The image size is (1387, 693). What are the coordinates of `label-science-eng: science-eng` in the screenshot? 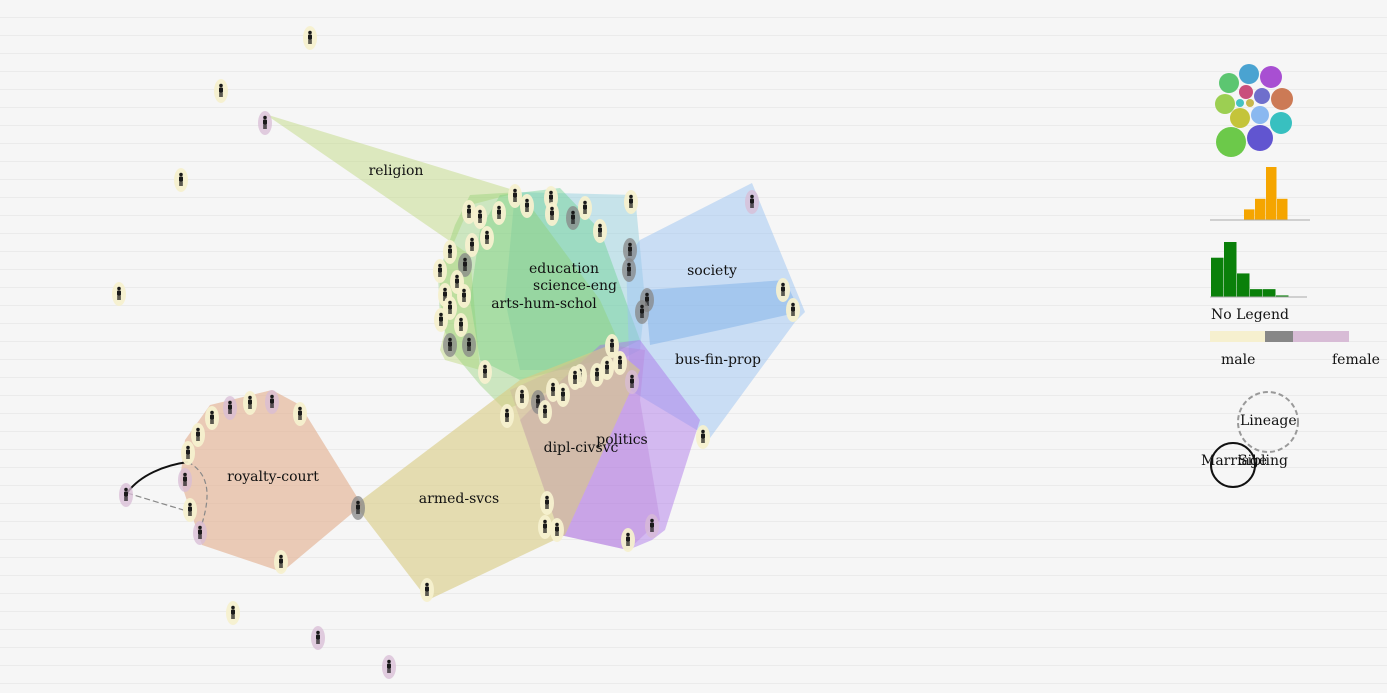 It's located at (575, 286).